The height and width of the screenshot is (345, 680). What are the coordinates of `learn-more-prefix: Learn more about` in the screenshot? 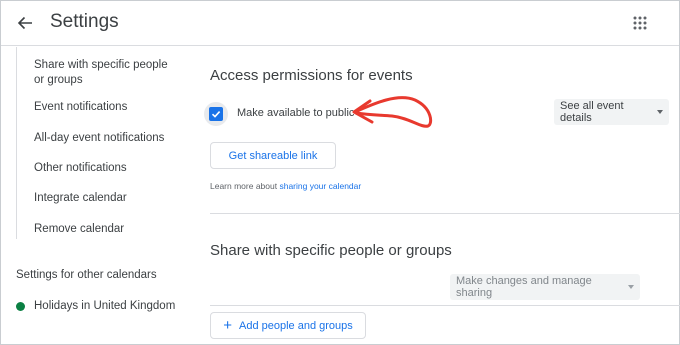 It's located at (245, 186).